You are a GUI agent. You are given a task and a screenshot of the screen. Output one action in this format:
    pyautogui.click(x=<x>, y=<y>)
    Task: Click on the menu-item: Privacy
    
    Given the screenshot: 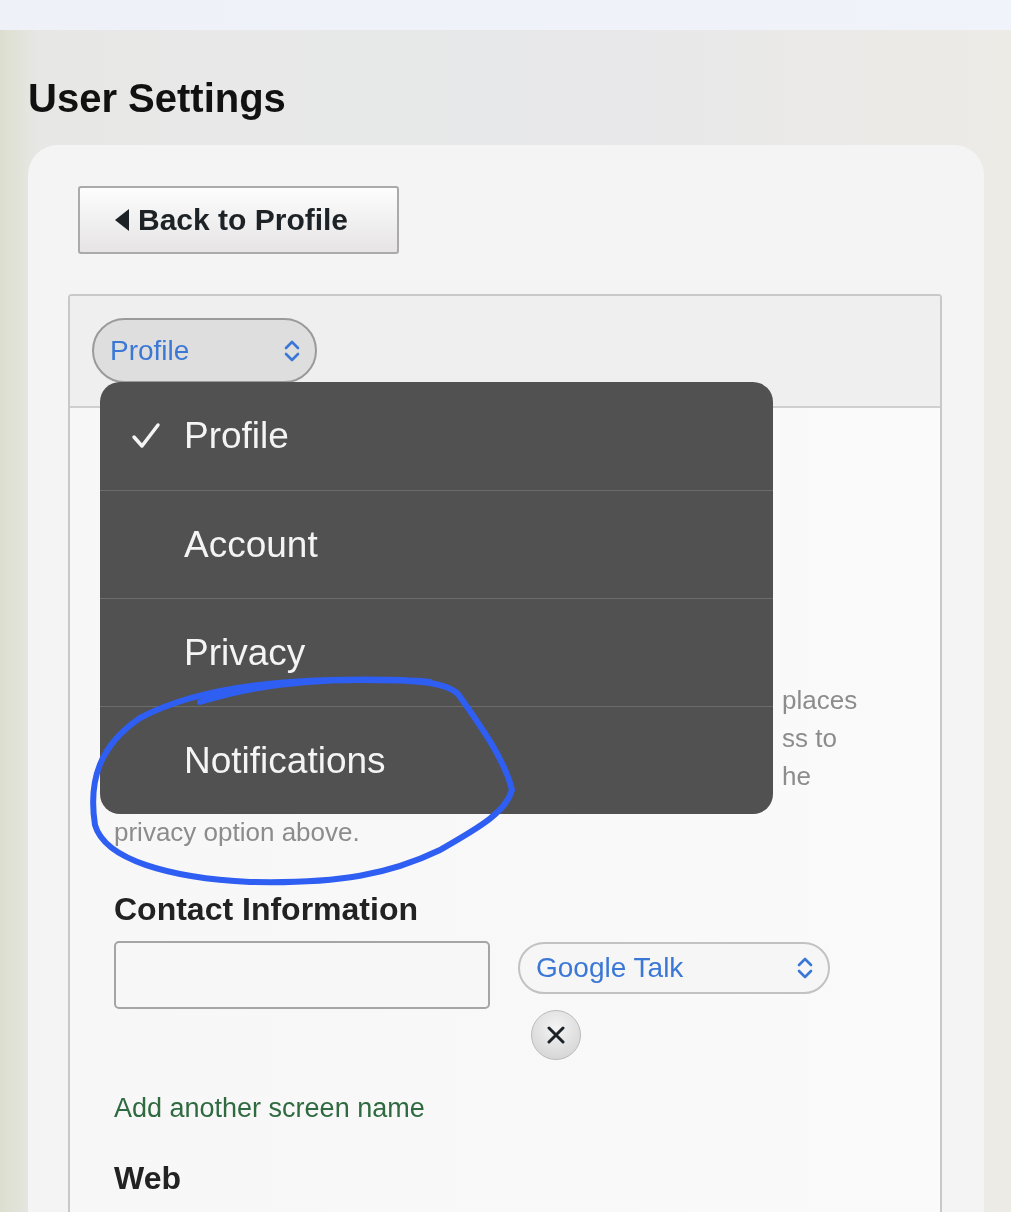 What is the action you would take?
    pyautogui.click(x=436, y=652)
    